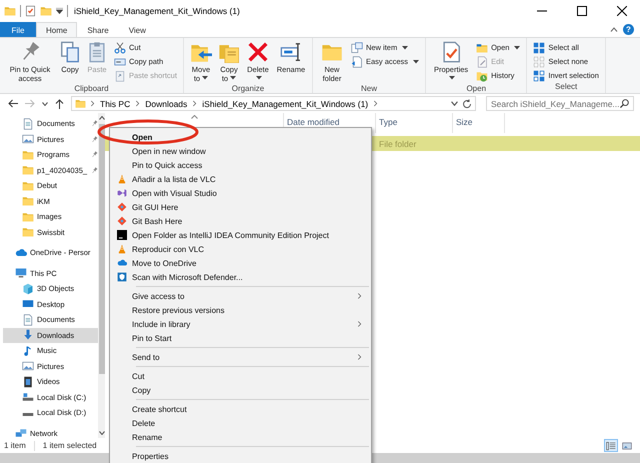  I want to click on window-title: iShield_Key_Management_Kit_Windows (1), so click(156, 11).